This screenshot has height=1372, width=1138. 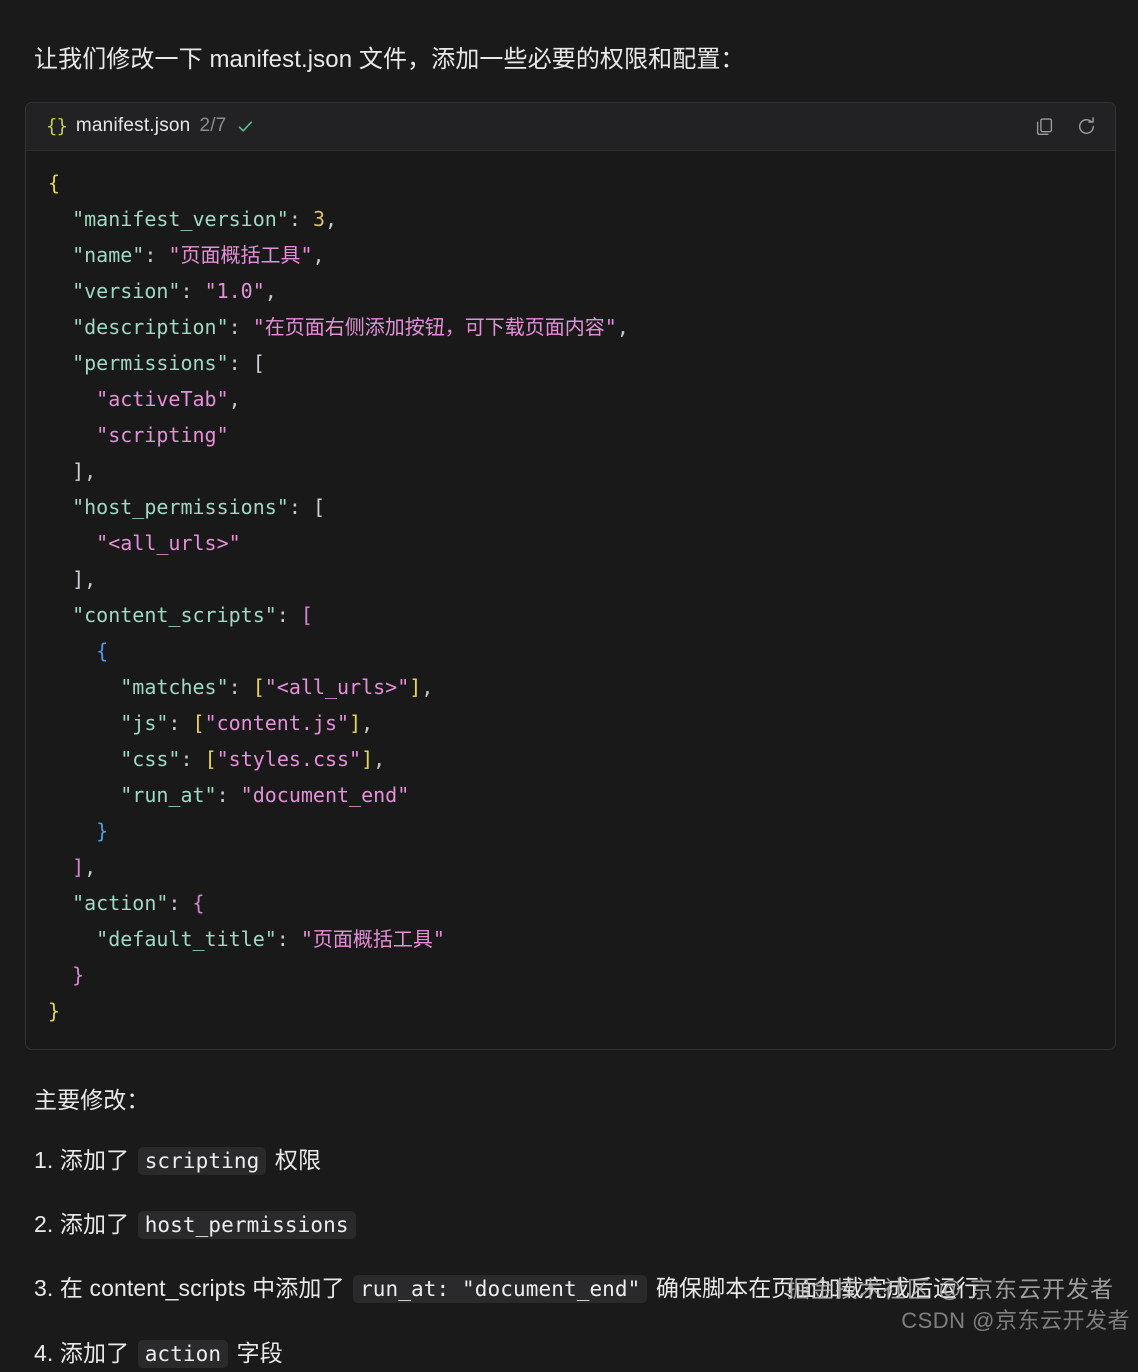 I want to click on check-icon, so click(x=245, y=126).